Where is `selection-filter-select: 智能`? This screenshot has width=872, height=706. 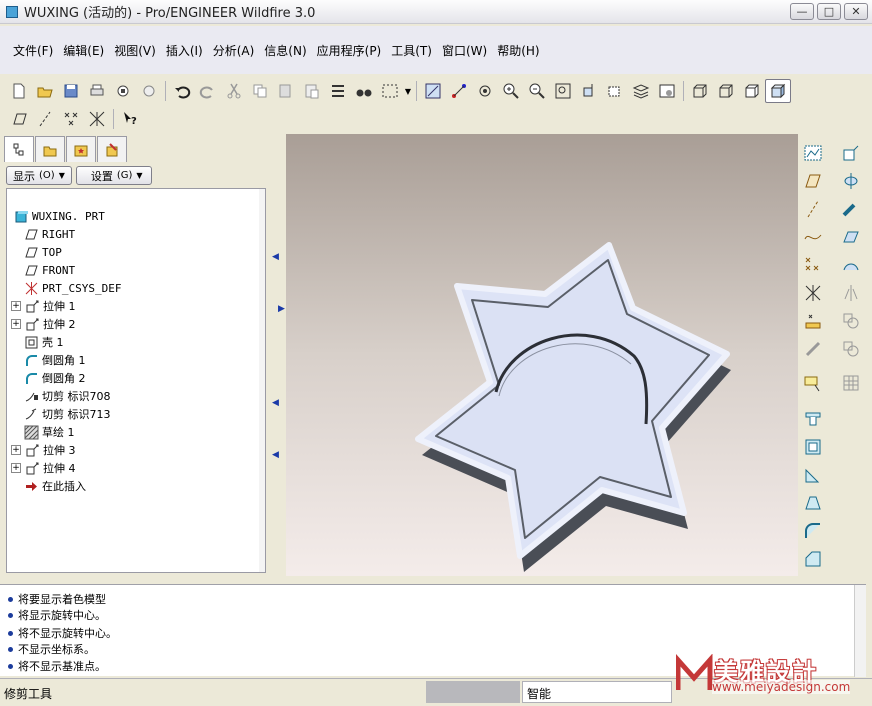
selection-filter-select: 智能 is located at coordinates (597, 692).